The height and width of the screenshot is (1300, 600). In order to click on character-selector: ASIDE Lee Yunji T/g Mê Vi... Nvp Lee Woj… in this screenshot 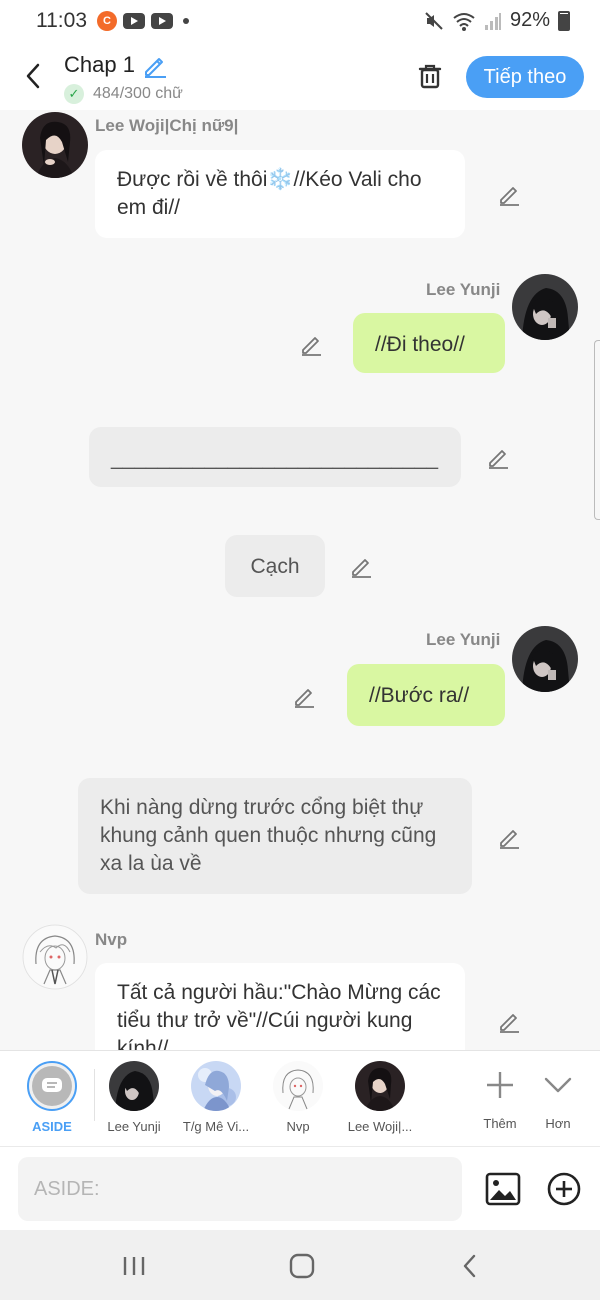, I will do `click(300, 1098)`.